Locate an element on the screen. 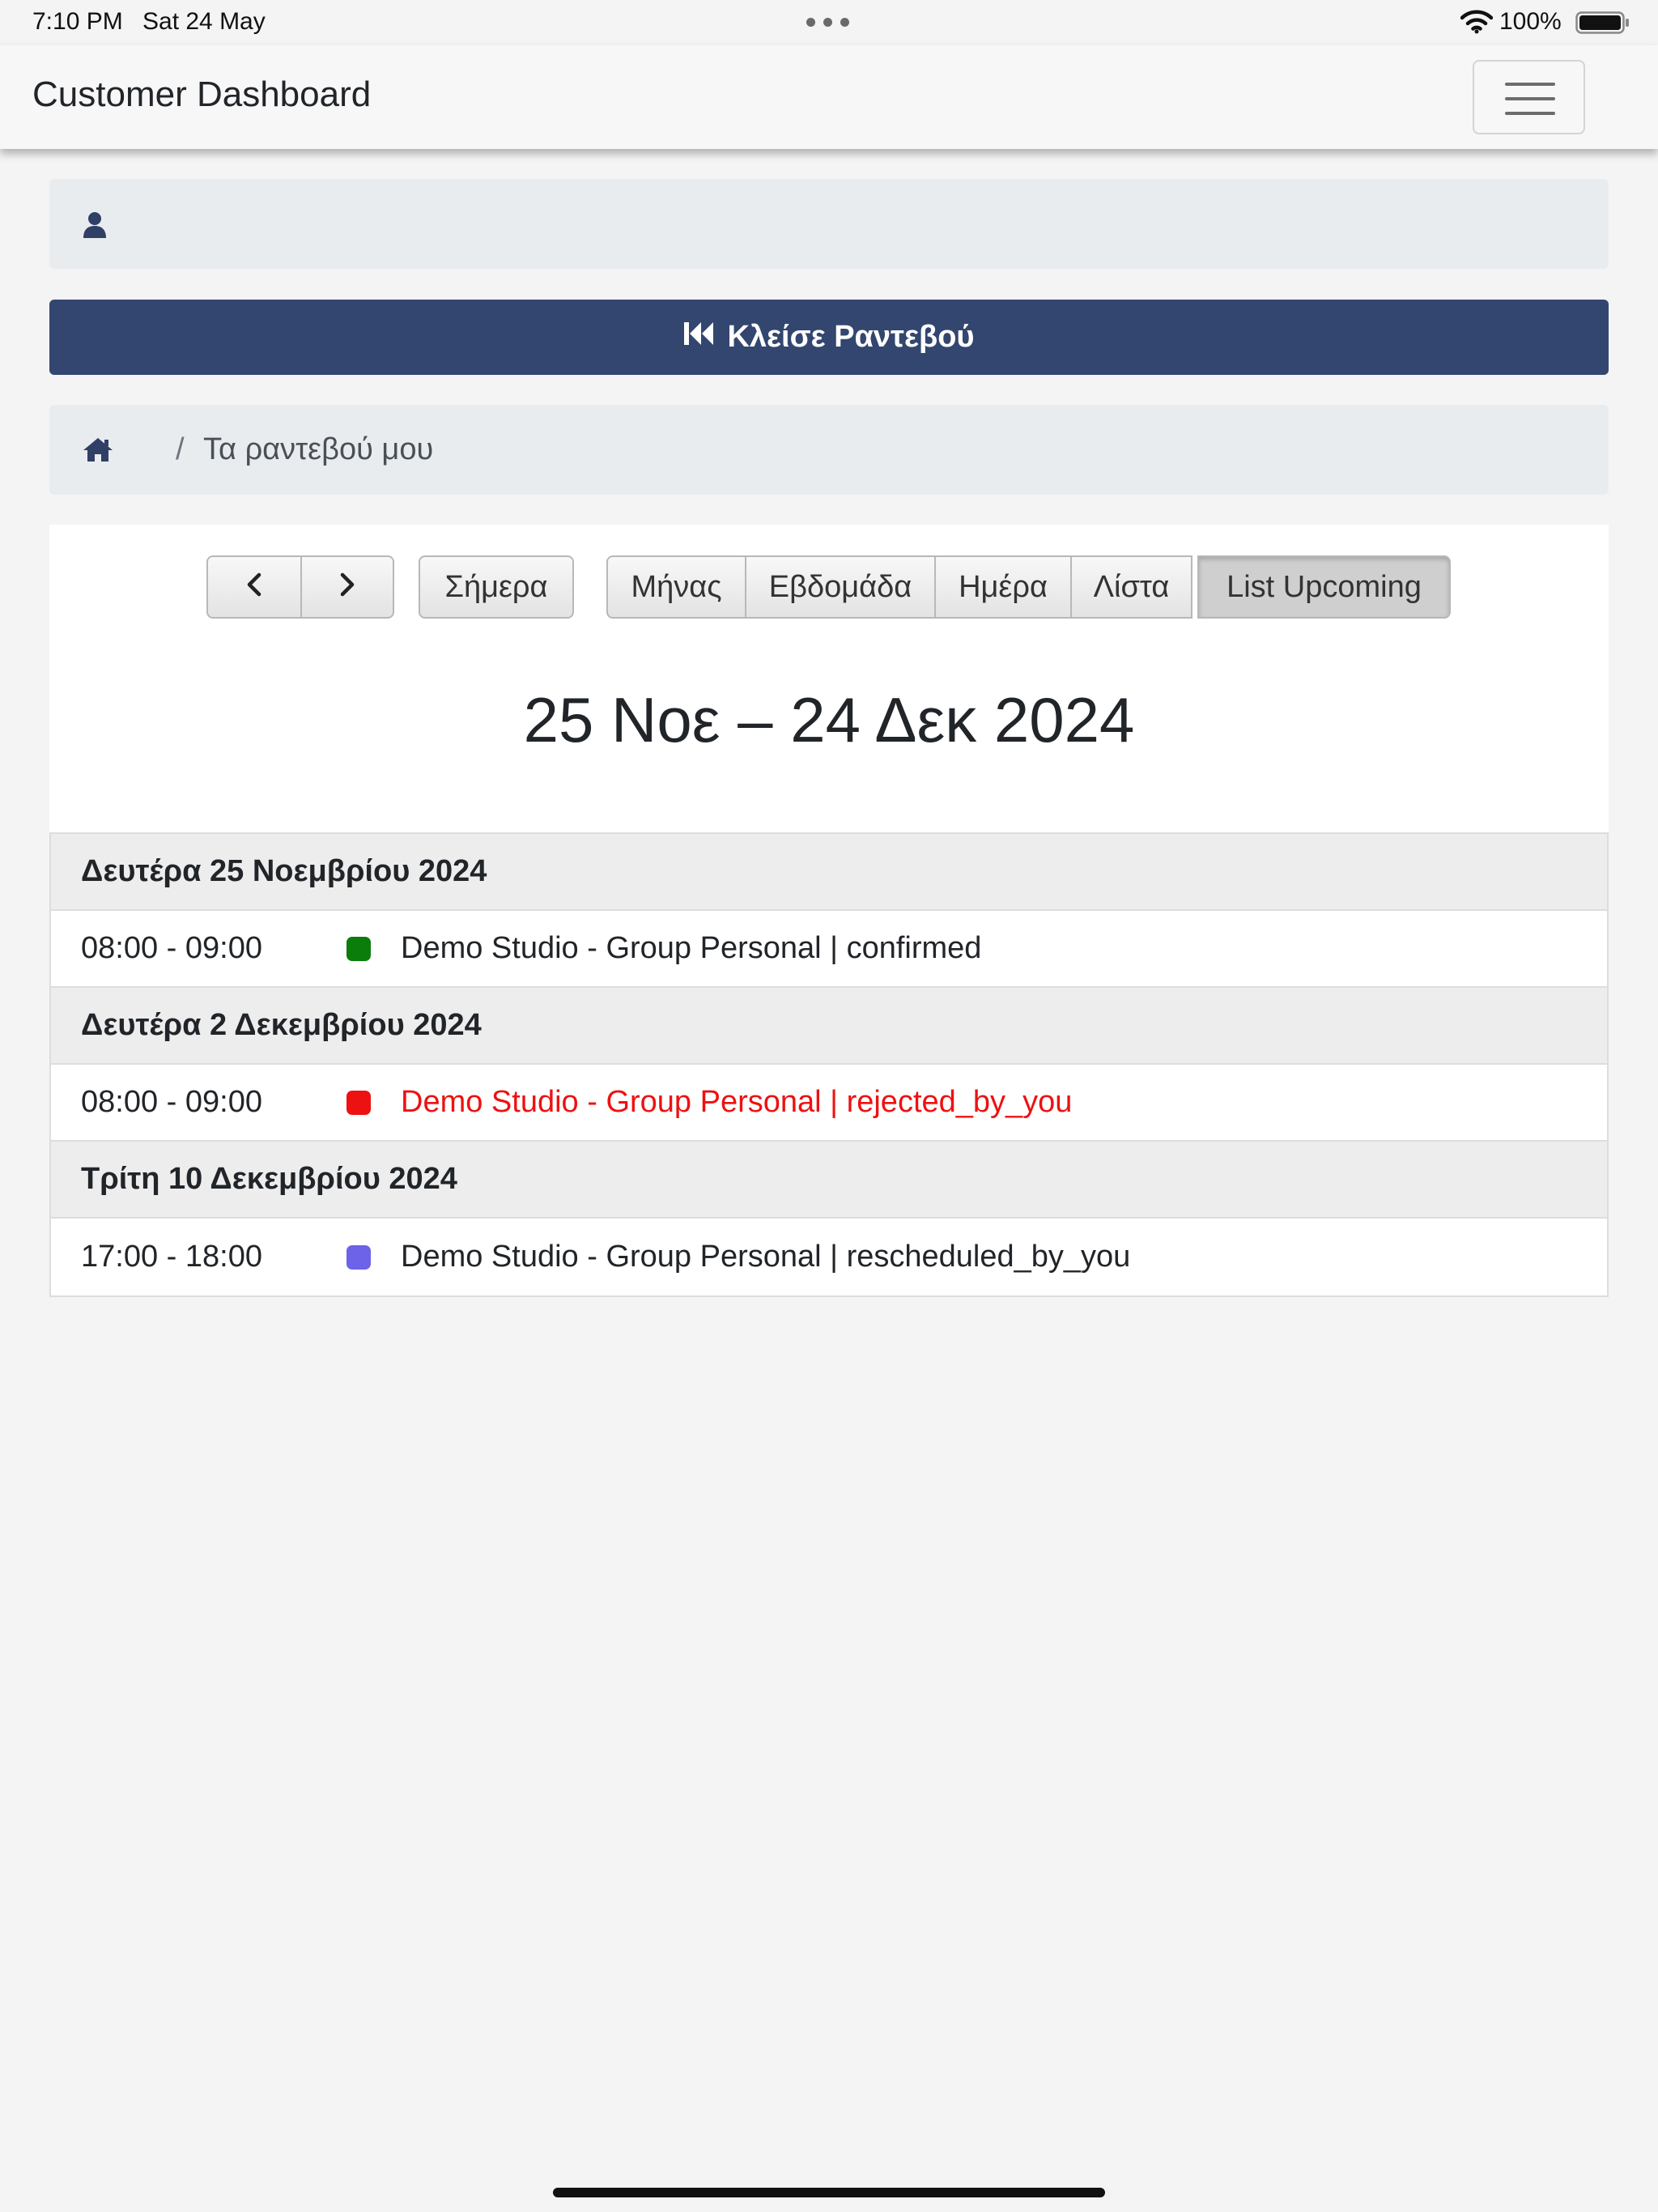  event-time: 17:00 - 18:00 is located at coordinates (171, 1257).